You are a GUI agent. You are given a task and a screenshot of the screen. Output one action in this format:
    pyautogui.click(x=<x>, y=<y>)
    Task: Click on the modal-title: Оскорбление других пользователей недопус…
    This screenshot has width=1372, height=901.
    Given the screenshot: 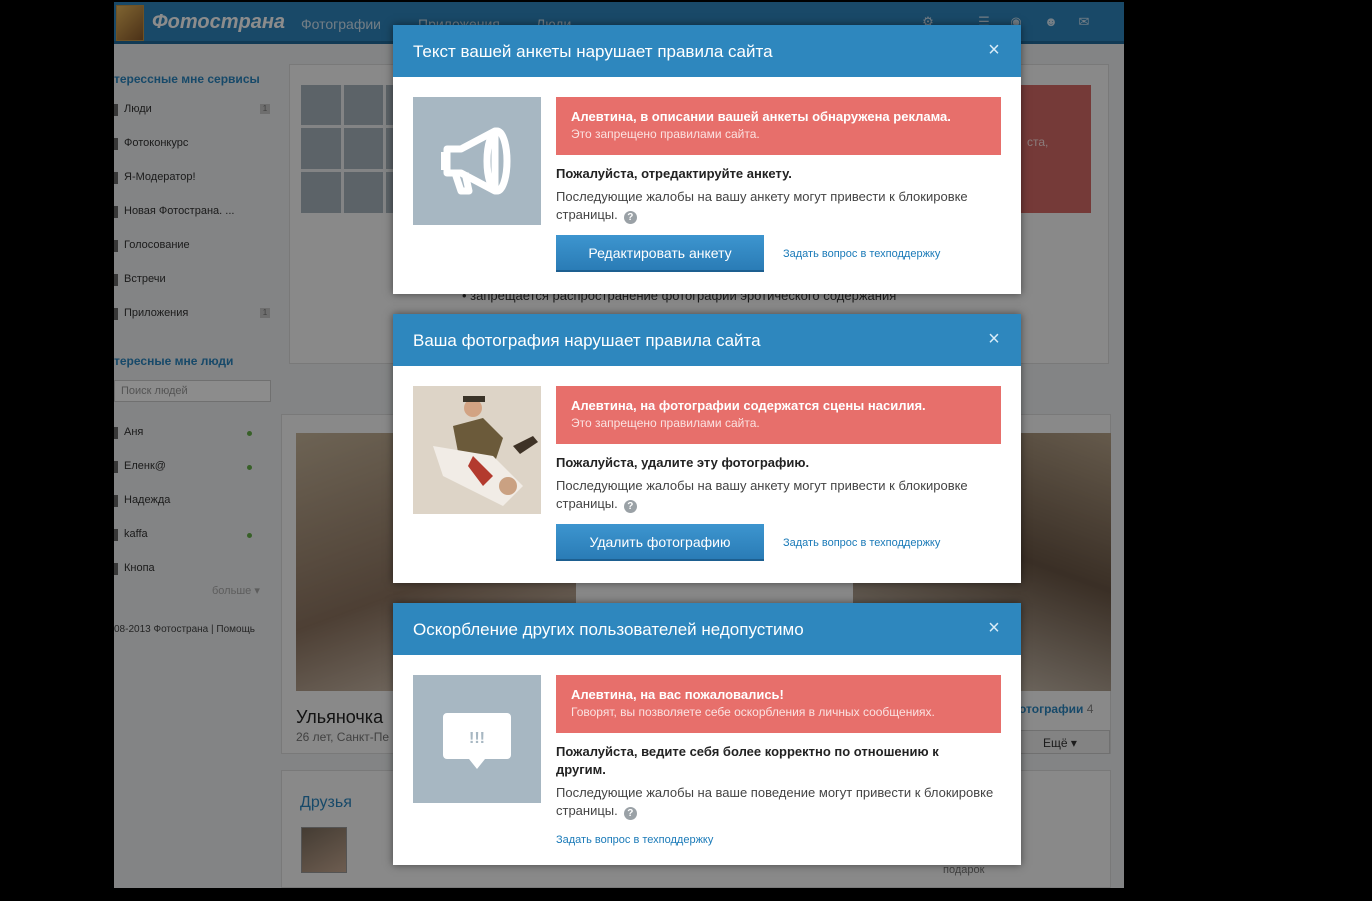 What is the action you would take?
    pyautogui.click(x=608, y=629)
    